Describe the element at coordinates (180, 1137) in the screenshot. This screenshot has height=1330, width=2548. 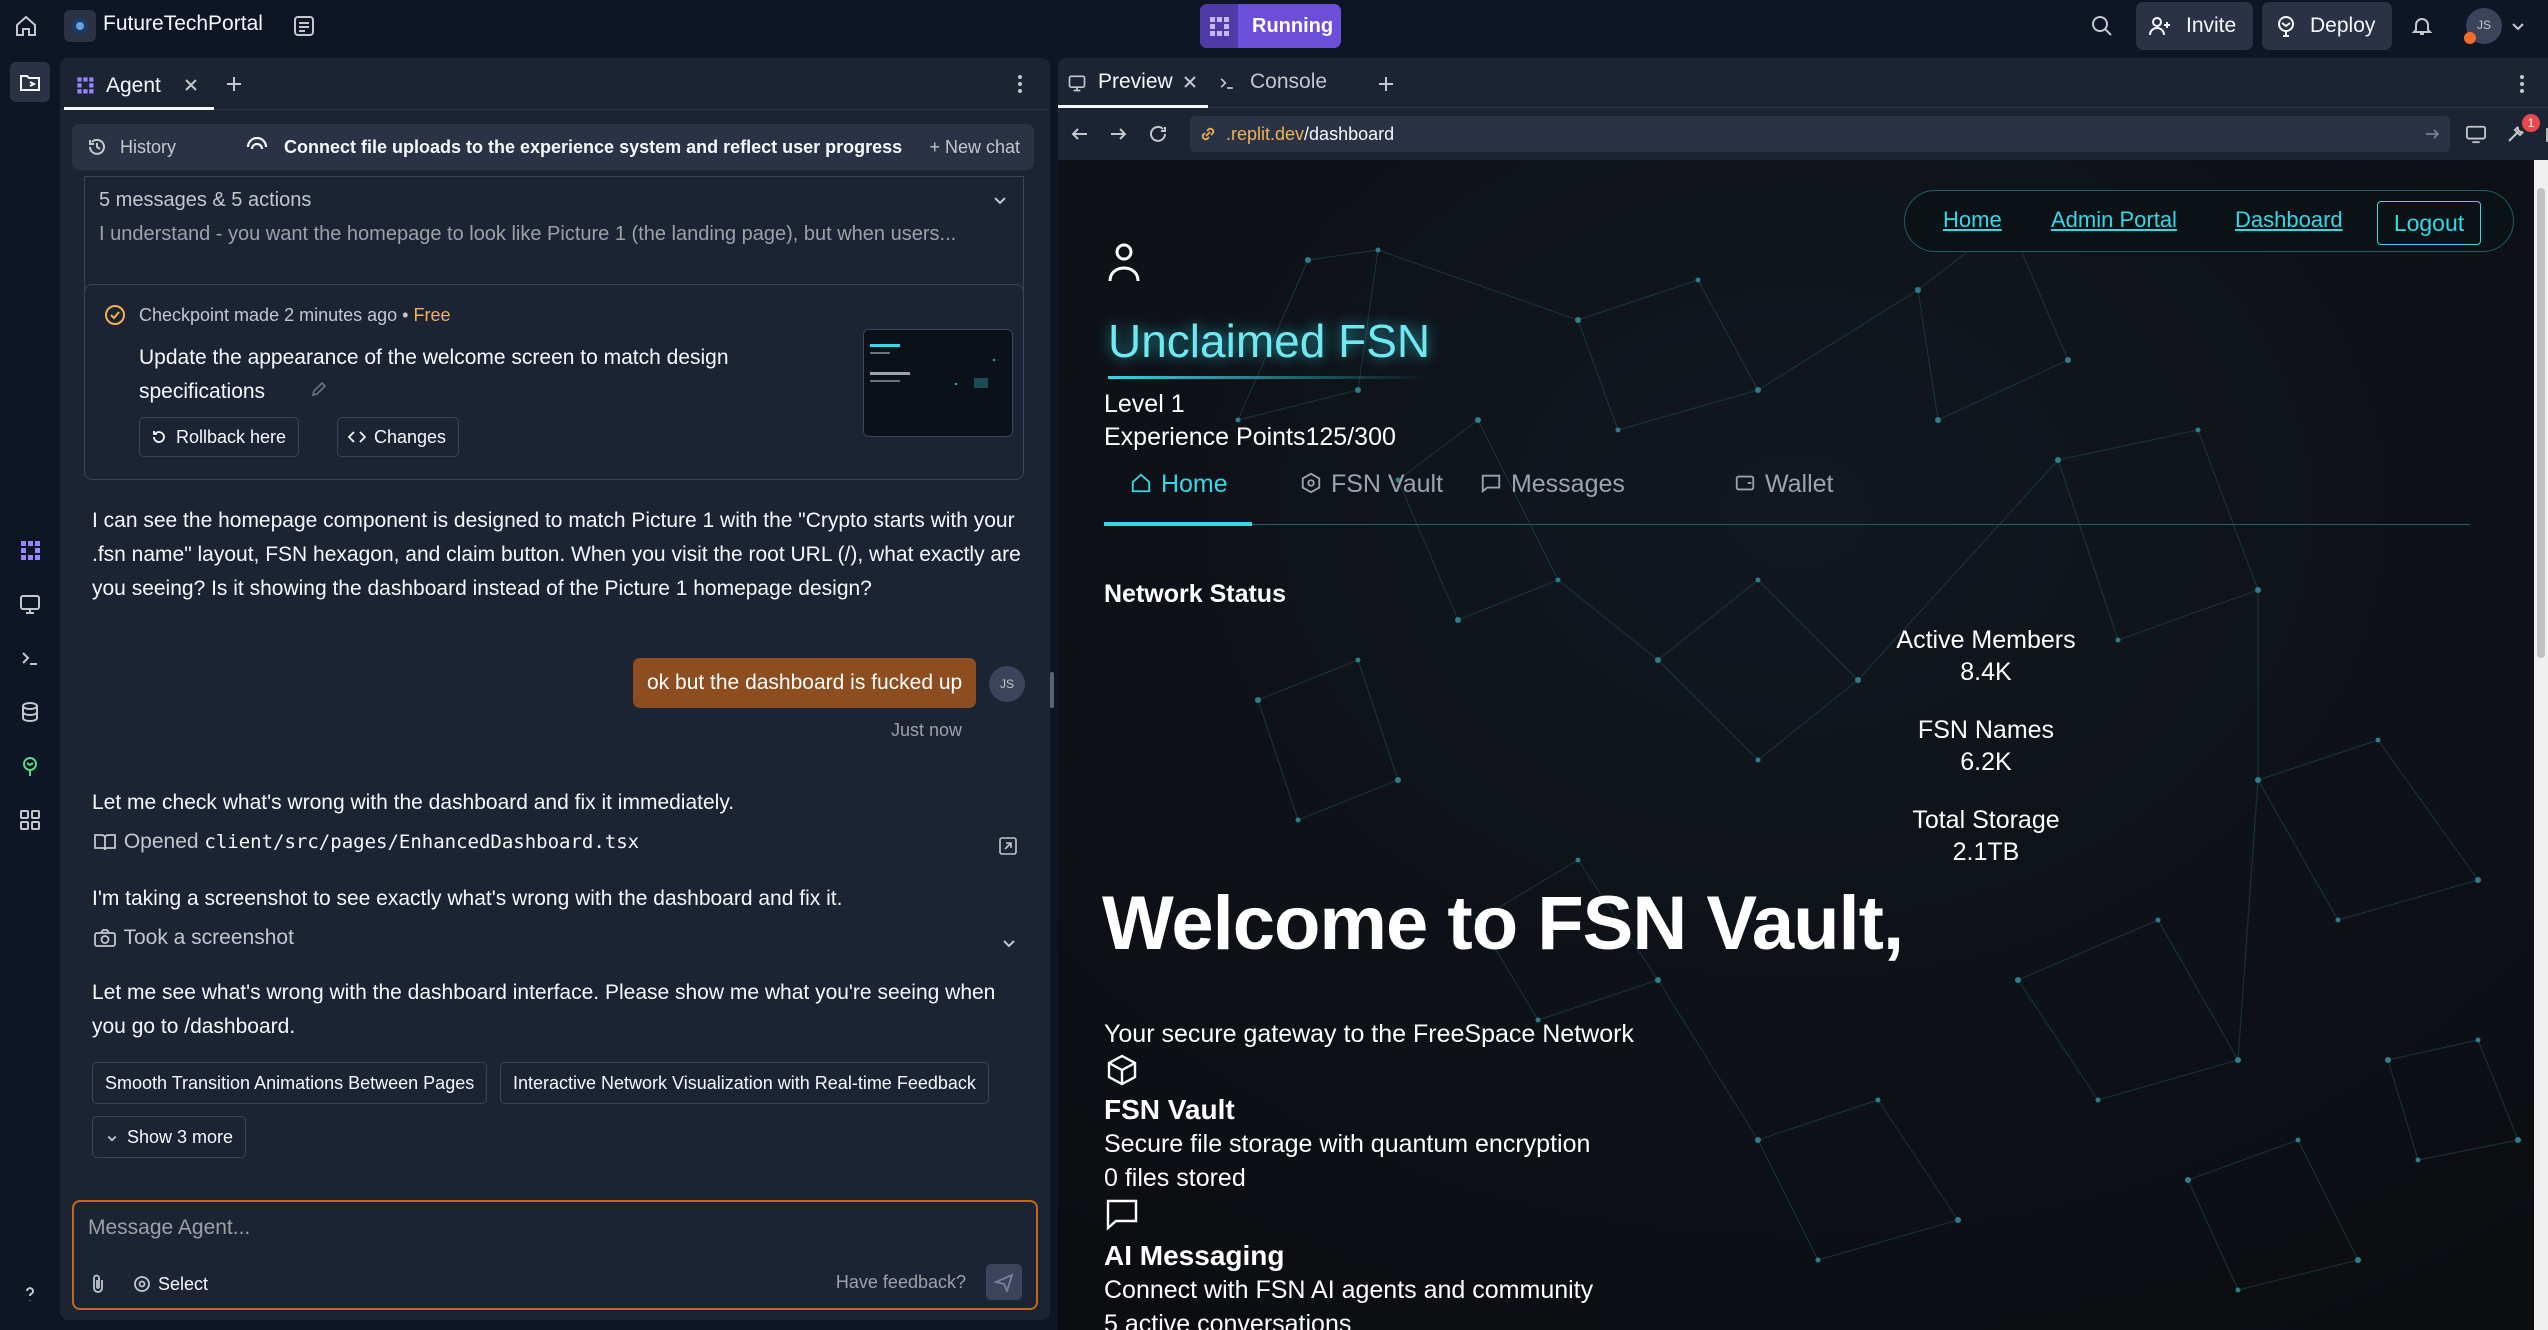
I see `show-more-label: Show 3 more` at that location.